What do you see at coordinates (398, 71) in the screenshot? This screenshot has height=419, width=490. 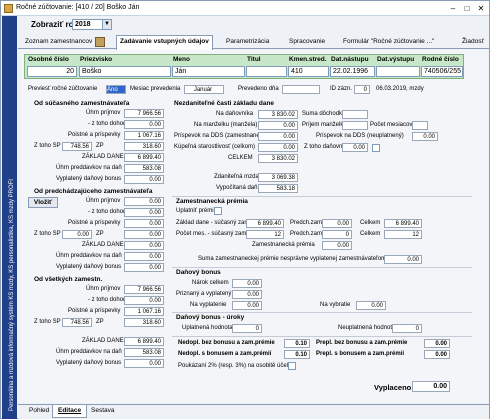 I see `end-date-field` at bounding box center [398, 71].